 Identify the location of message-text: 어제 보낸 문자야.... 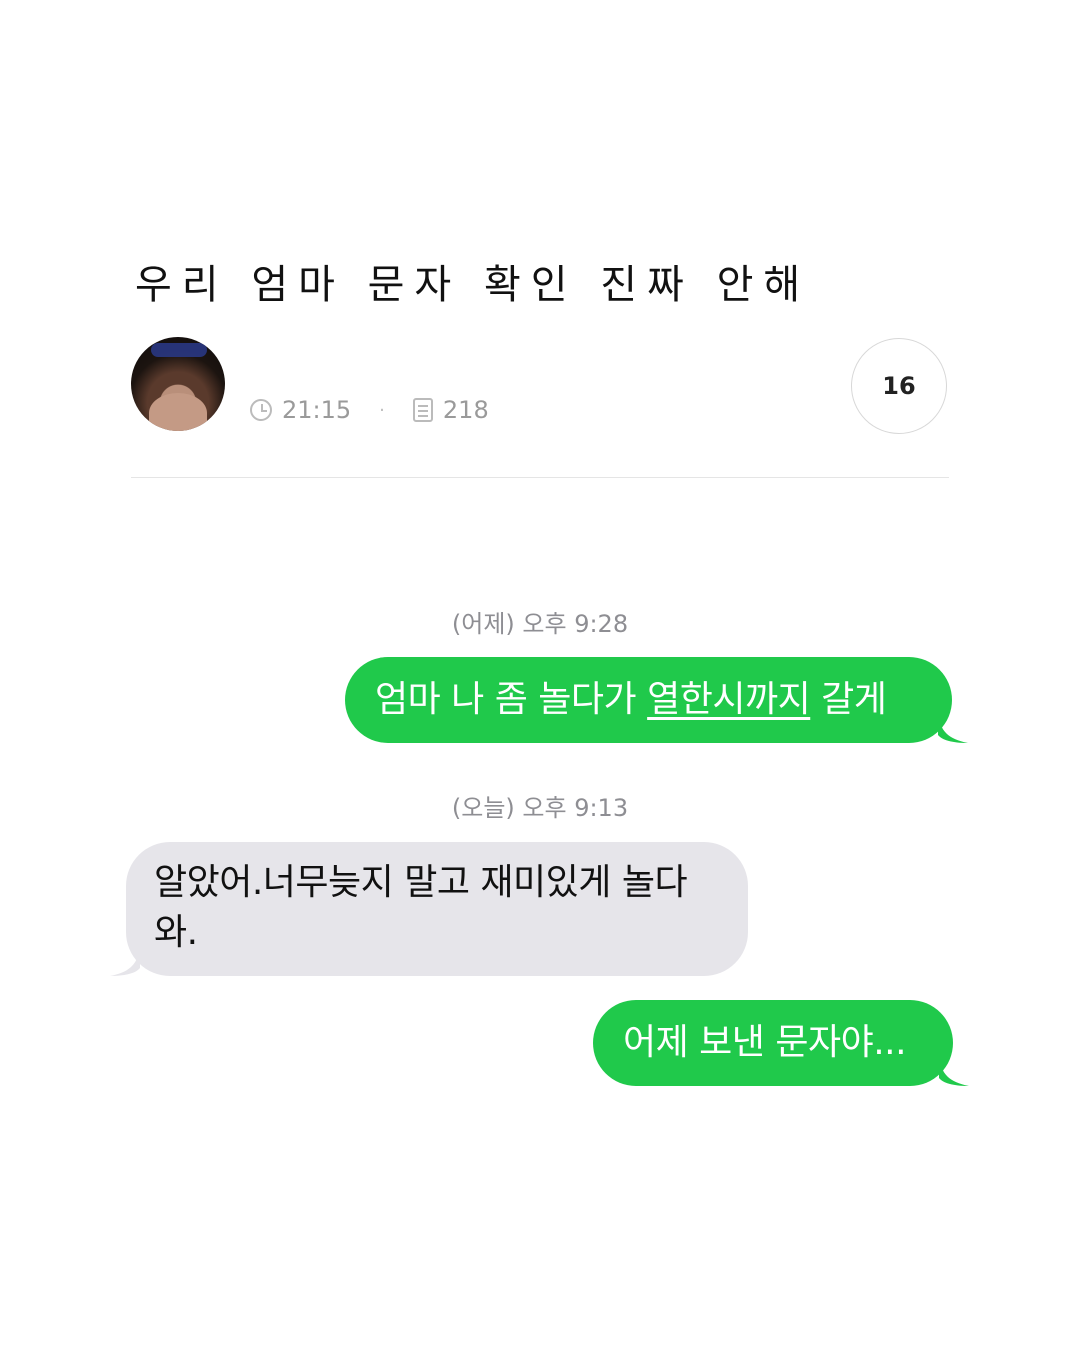
(765, 1042).